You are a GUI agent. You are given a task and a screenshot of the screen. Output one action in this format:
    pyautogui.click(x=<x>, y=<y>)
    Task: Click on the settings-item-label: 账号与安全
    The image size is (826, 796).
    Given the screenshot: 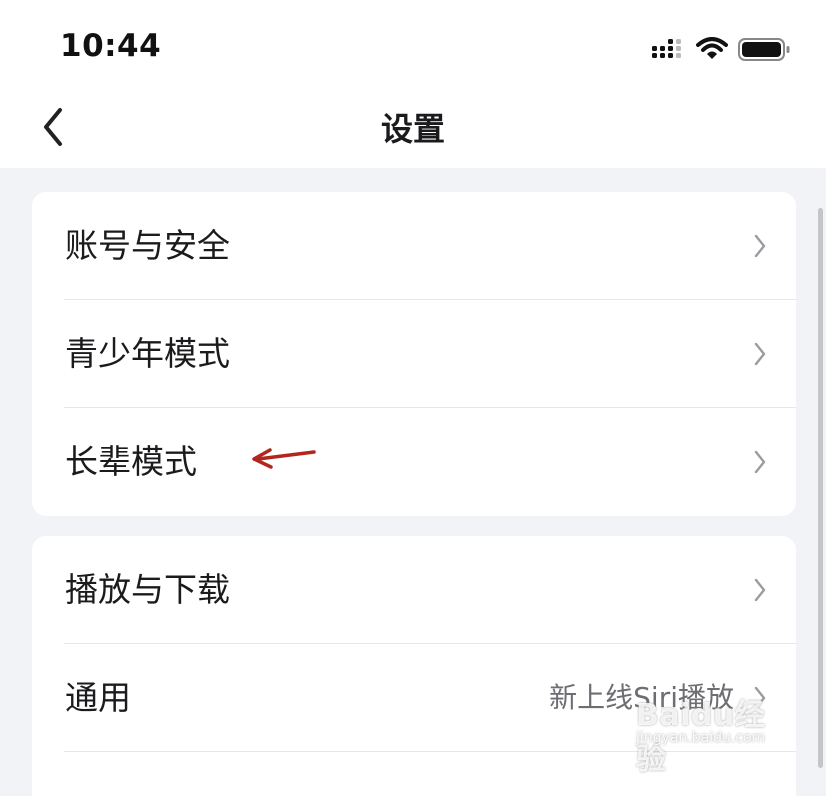 What is the action you would take?
    pyautogui.click(x=147, y=245)
    